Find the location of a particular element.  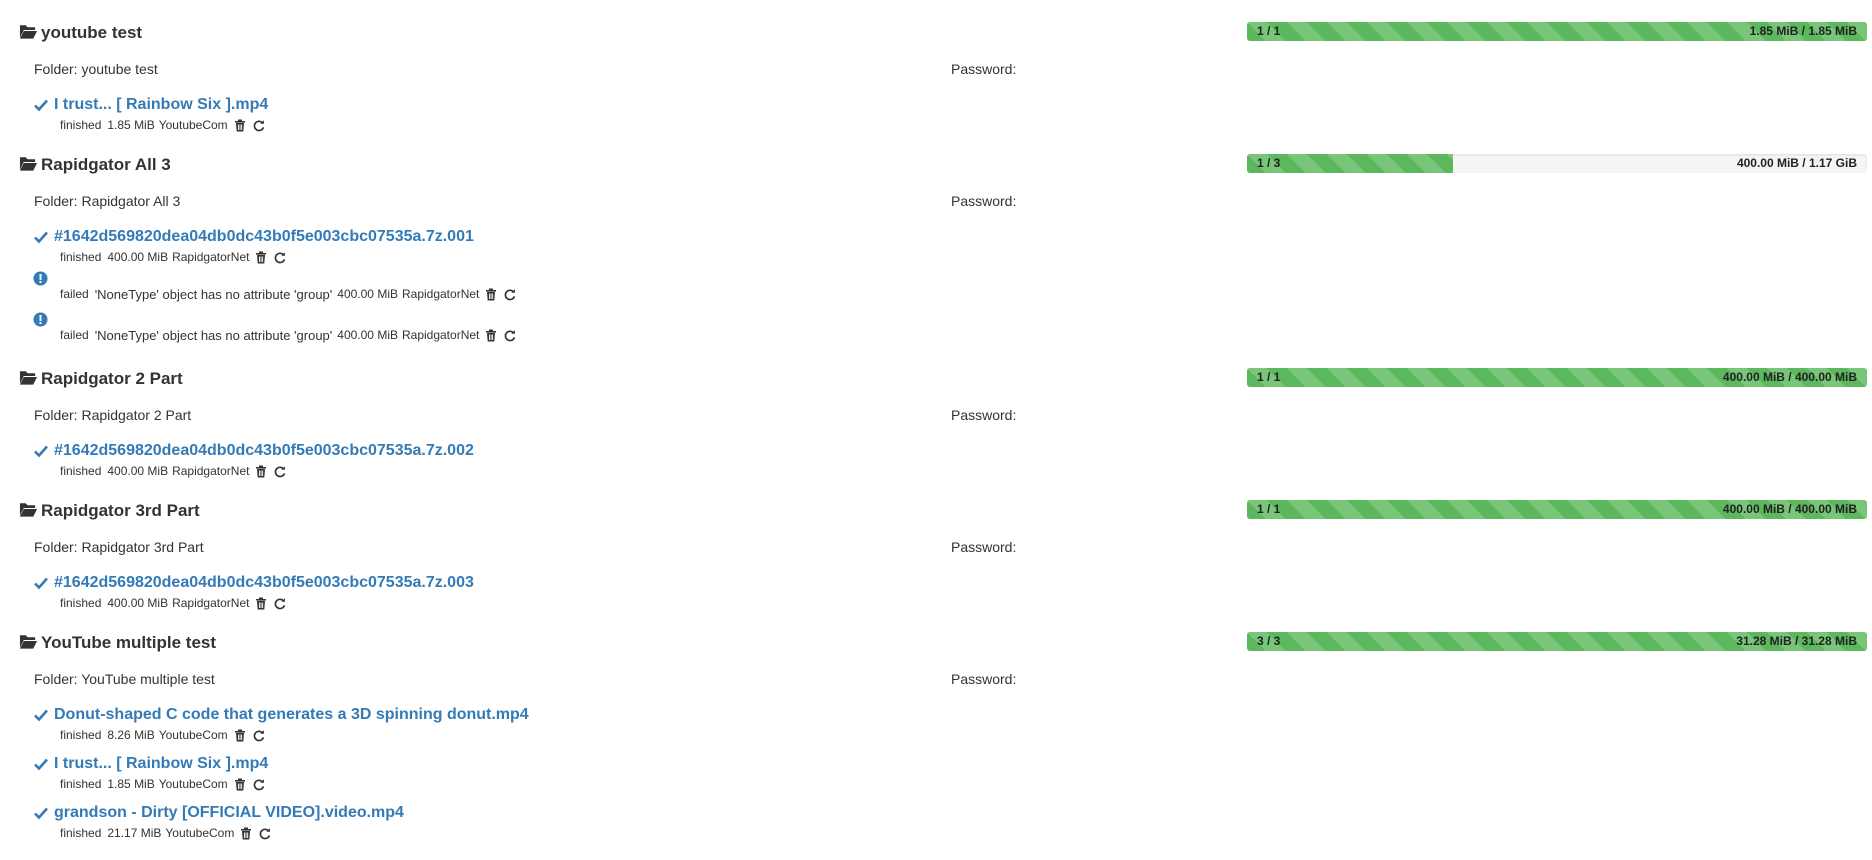

link-meta: finished 1.85 MiB YoutubeCom is located at coordinates (166, 125).